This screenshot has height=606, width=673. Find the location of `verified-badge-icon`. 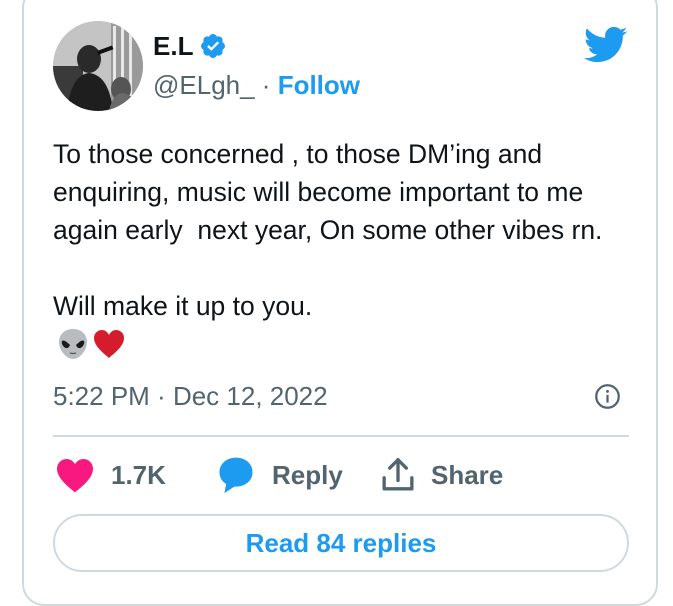

verified-badge-icon is located at coordinates (213, 46).